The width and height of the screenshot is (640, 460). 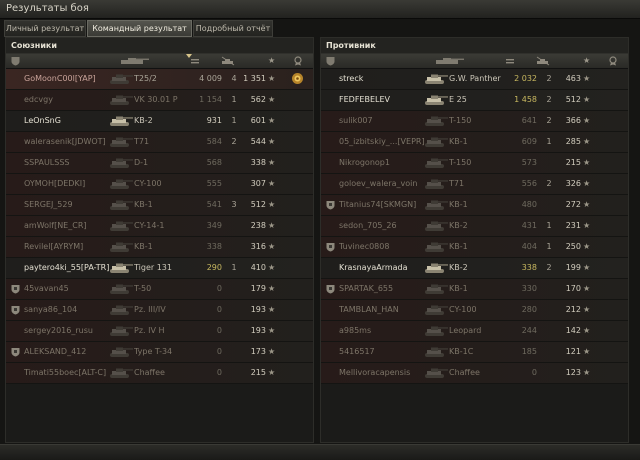 I want to click on xp-value: 326, so click(x=573, y=183).